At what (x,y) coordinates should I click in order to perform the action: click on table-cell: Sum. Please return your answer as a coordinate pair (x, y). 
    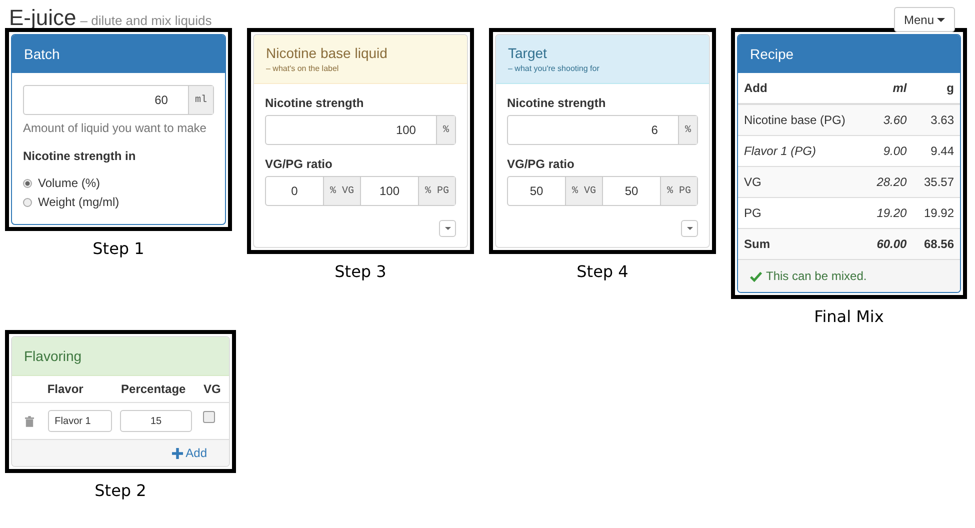
    Looking at the image, I should click on (802, 243).